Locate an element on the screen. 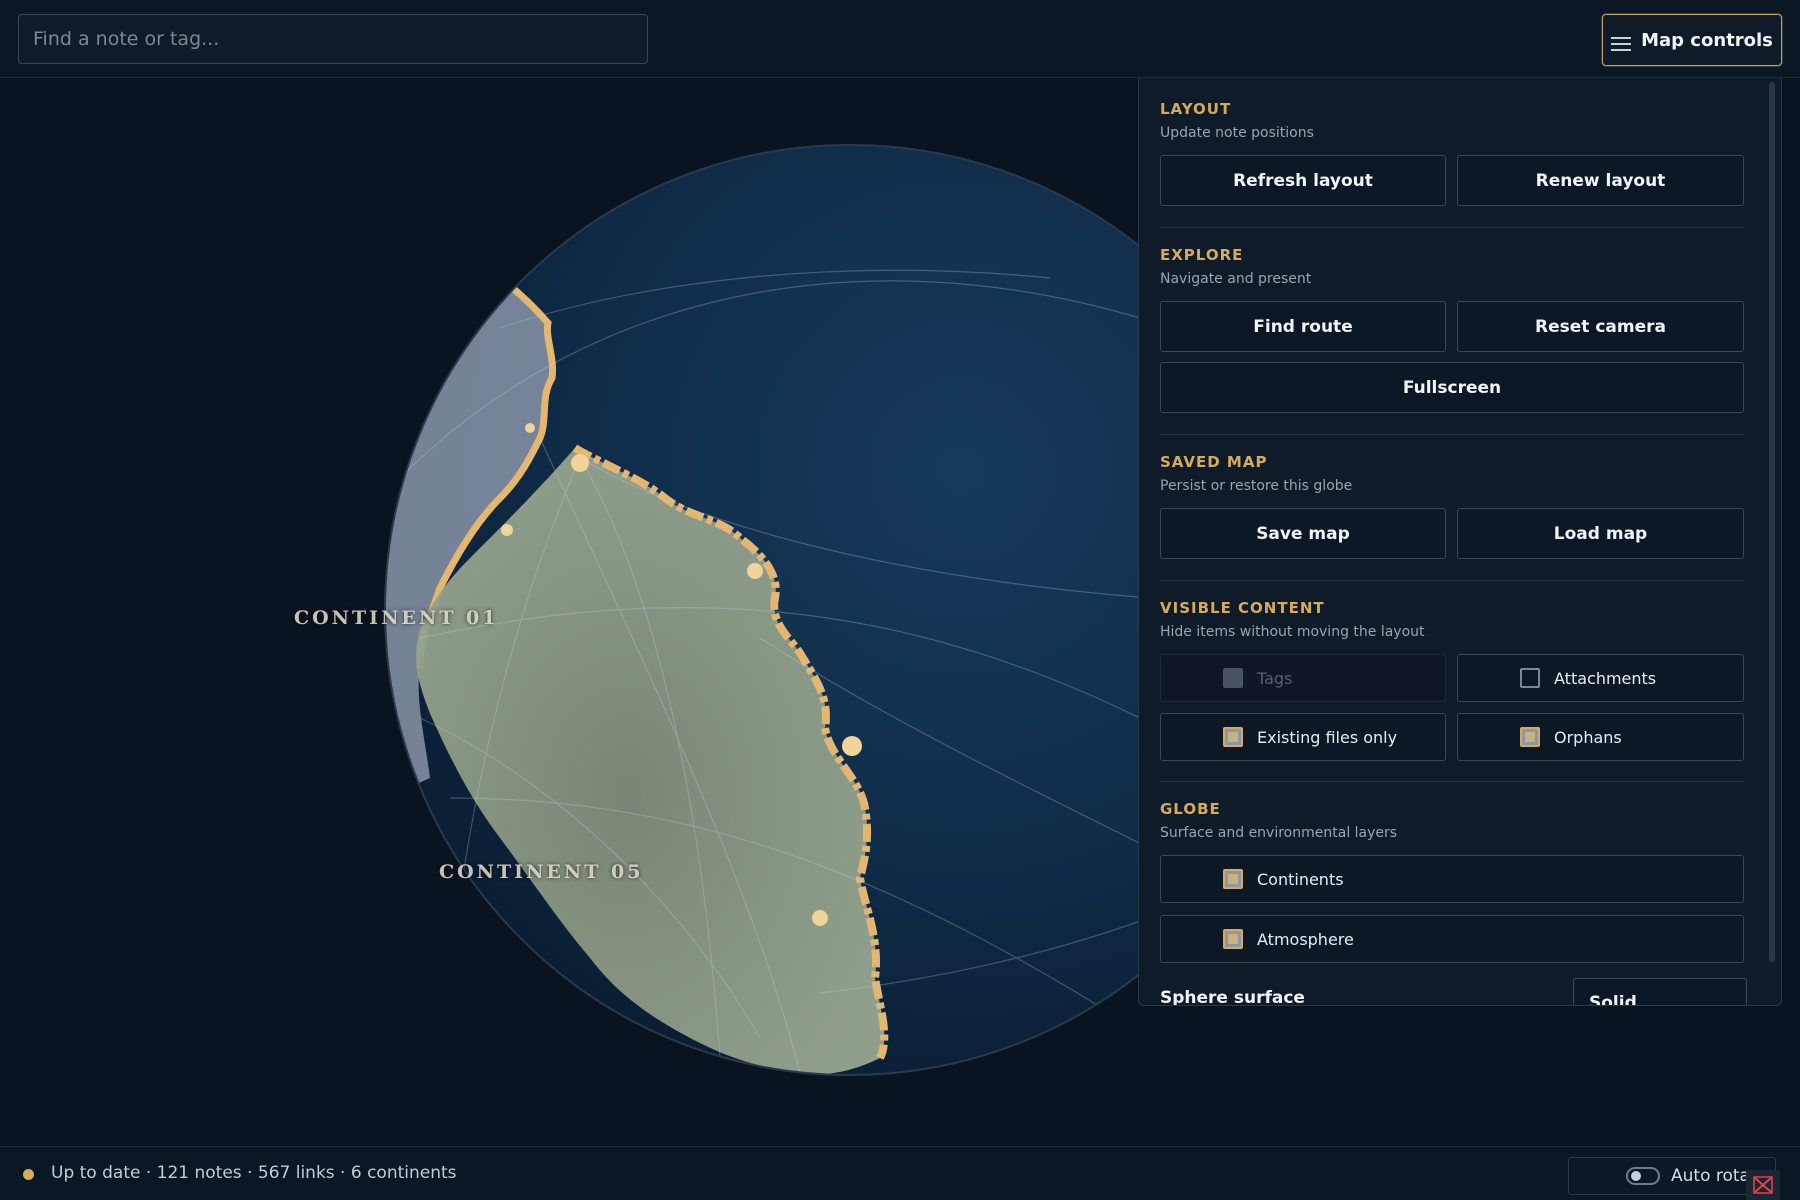 Image resolution: width=1800 pixels, height=1200 pixels. explore-subtitle: Navigate and present is located at coordinates (1236, 279).